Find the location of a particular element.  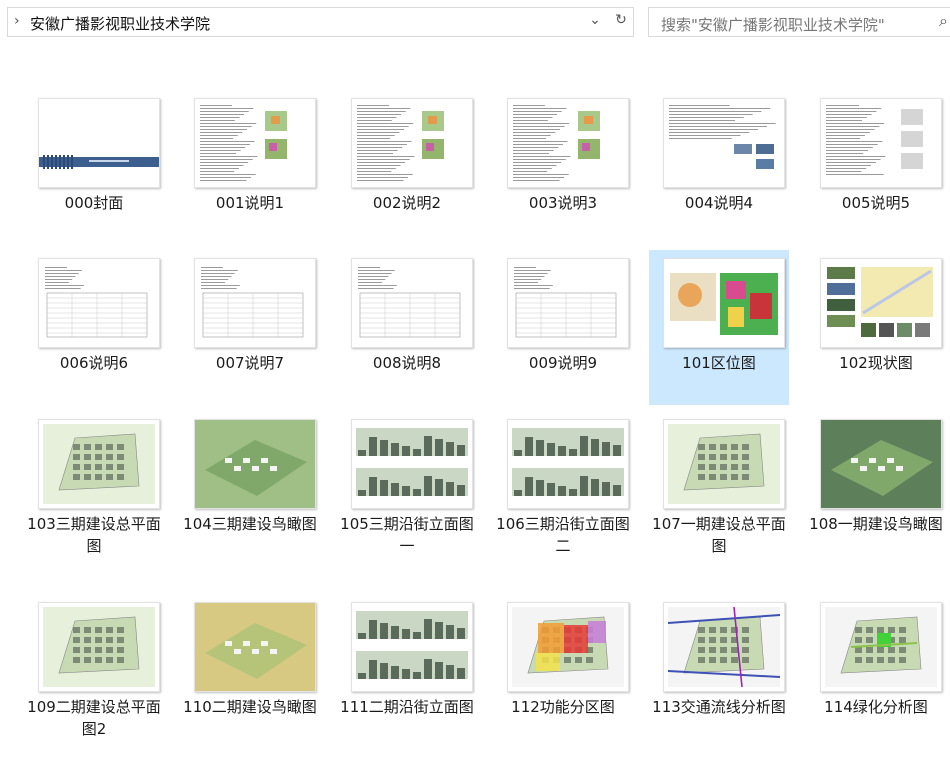

file-item: 114绿化分析图 is located at coordinates (876, 671).